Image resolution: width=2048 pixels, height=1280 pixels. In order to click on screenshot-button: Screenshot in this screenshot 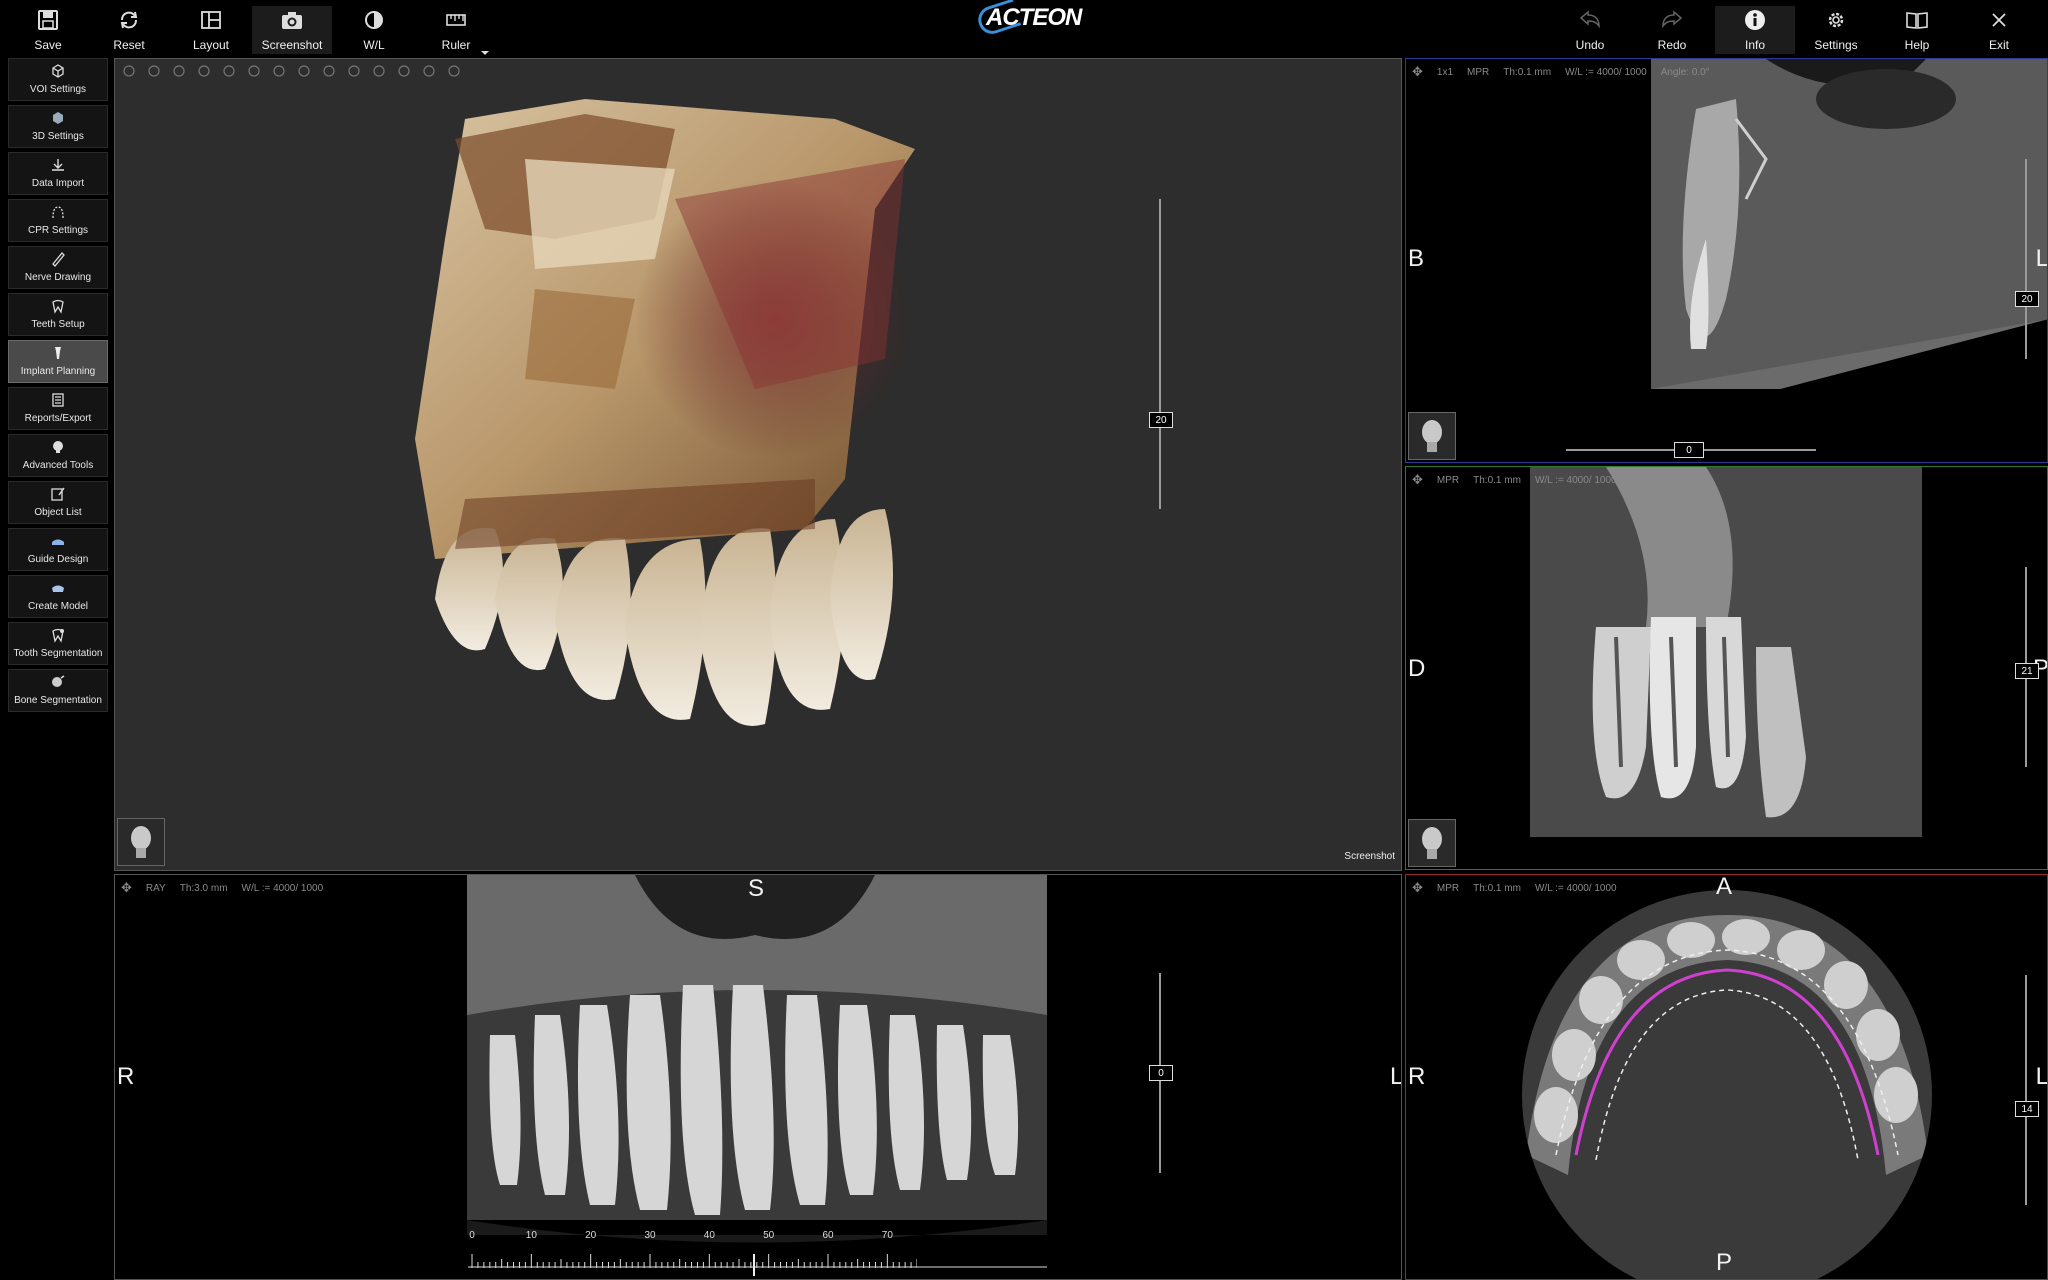, I will do `click(292, 30)`.